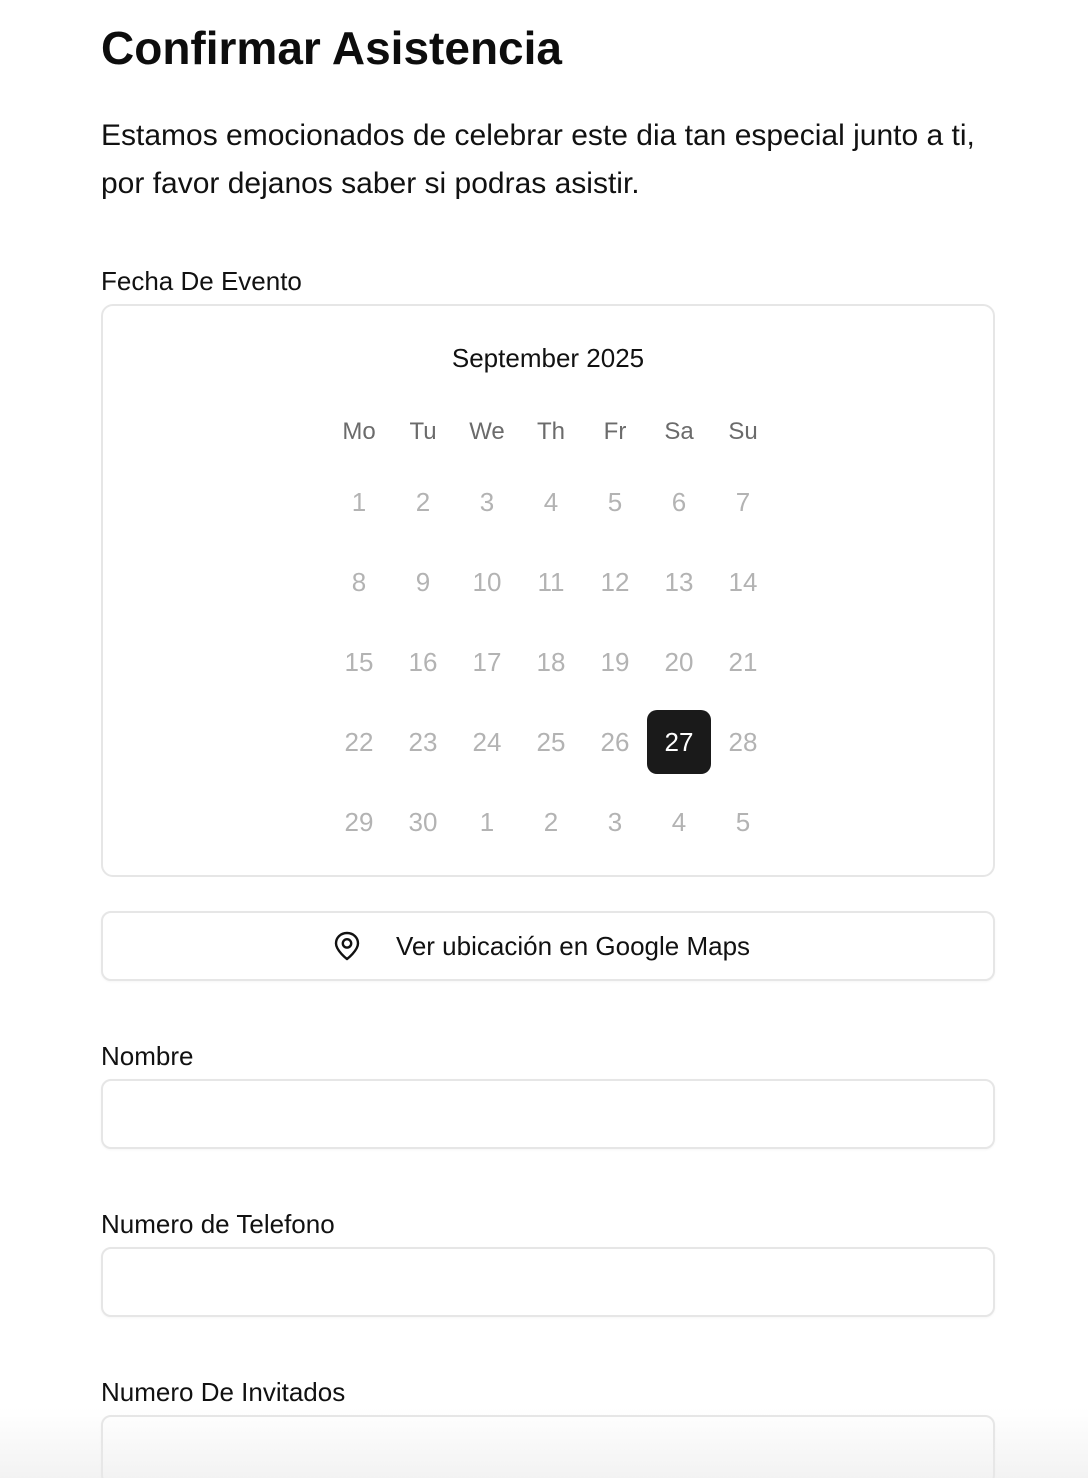 The height and width of the screenshot is (1478, 1088). I want to click on calendar-day-number: 8, so click(359, 581).